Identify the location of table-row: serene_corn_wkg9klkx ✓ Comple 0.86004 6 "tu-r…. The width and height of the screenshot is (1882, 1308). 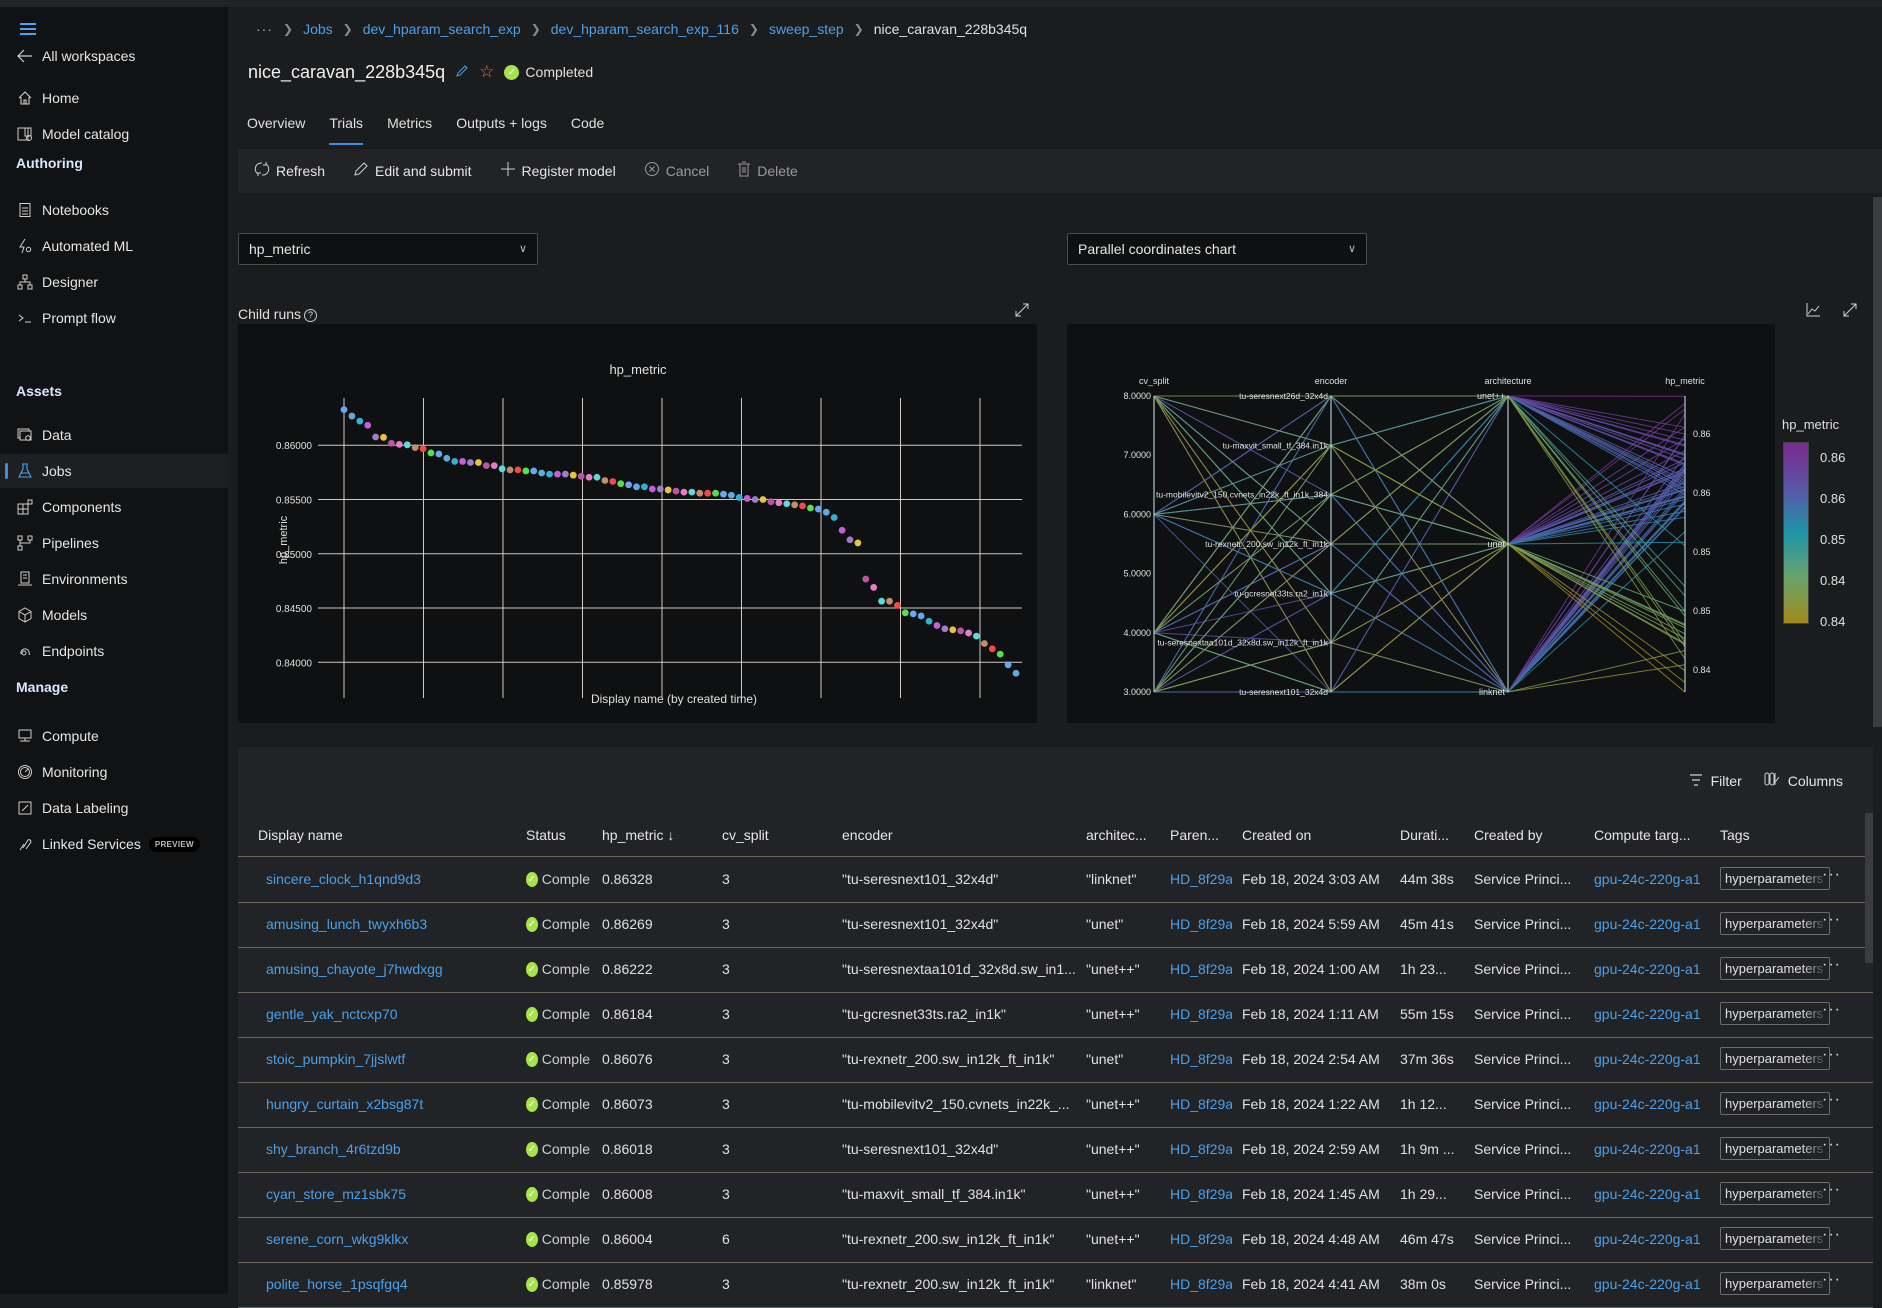
(1055, 1240).